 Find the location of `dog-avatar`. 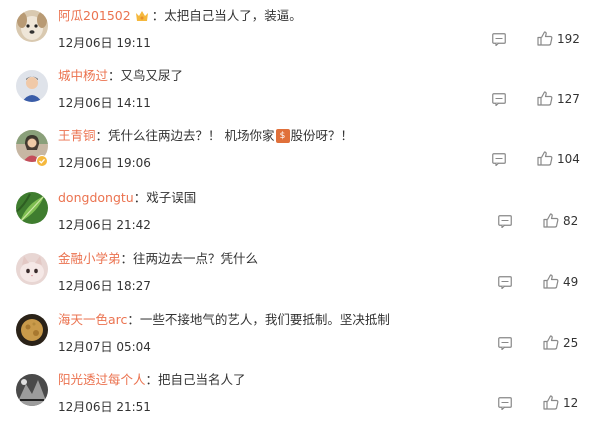

dog-avatar is located at coordinates (32, 26).